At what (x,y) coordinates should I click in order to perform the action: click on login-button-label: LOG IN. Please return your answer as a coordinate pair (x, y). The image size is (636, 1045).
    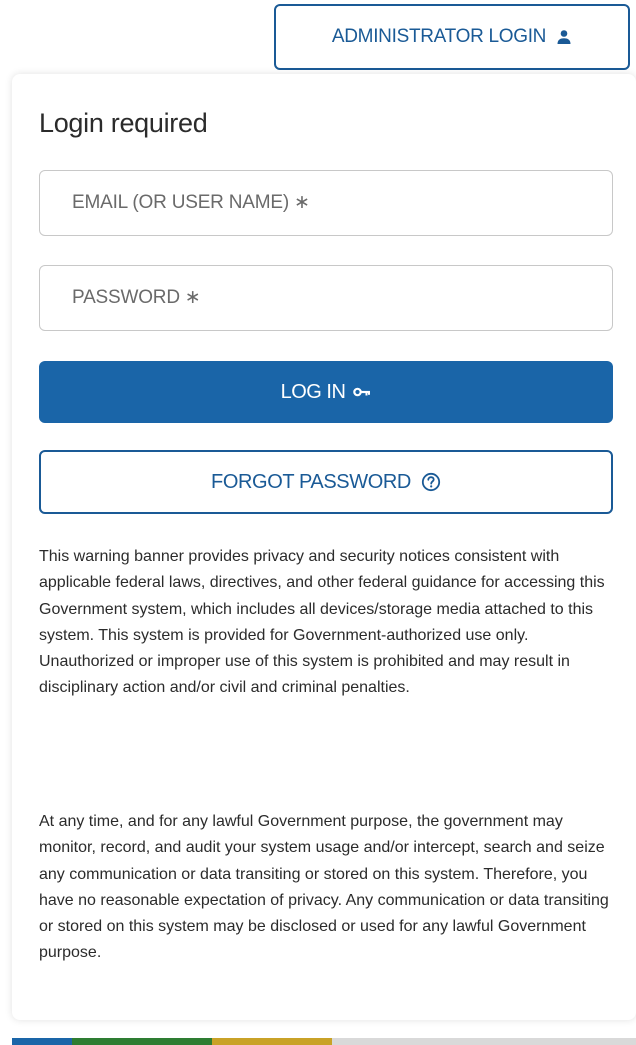
    Looking at the image, I should click on (313, 391).